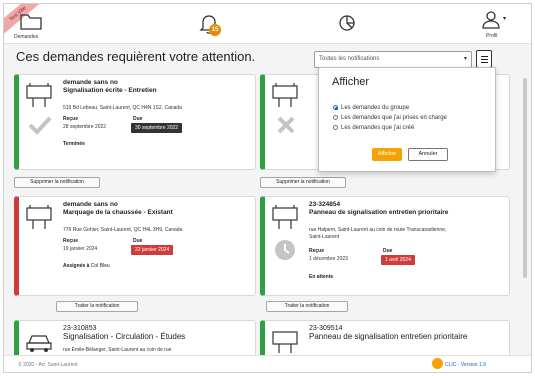  What do you see at coordinates (347, 23) in the screenshot?
I see `pie-chart-icon` at bounding box center [347, 23].